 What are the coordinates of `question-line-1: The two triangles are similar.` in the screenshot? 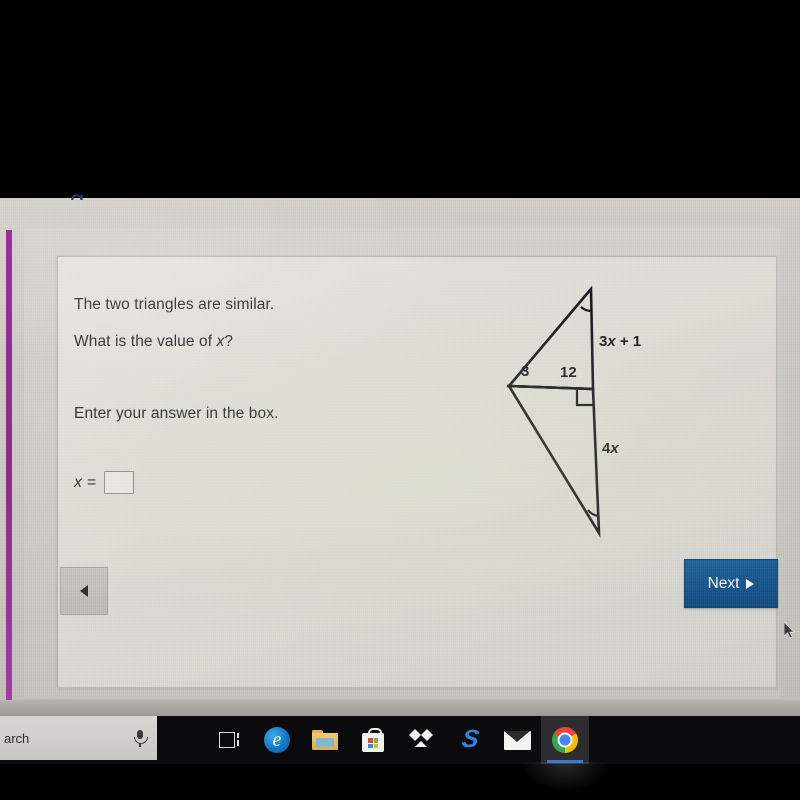 It's located at (174, 304).